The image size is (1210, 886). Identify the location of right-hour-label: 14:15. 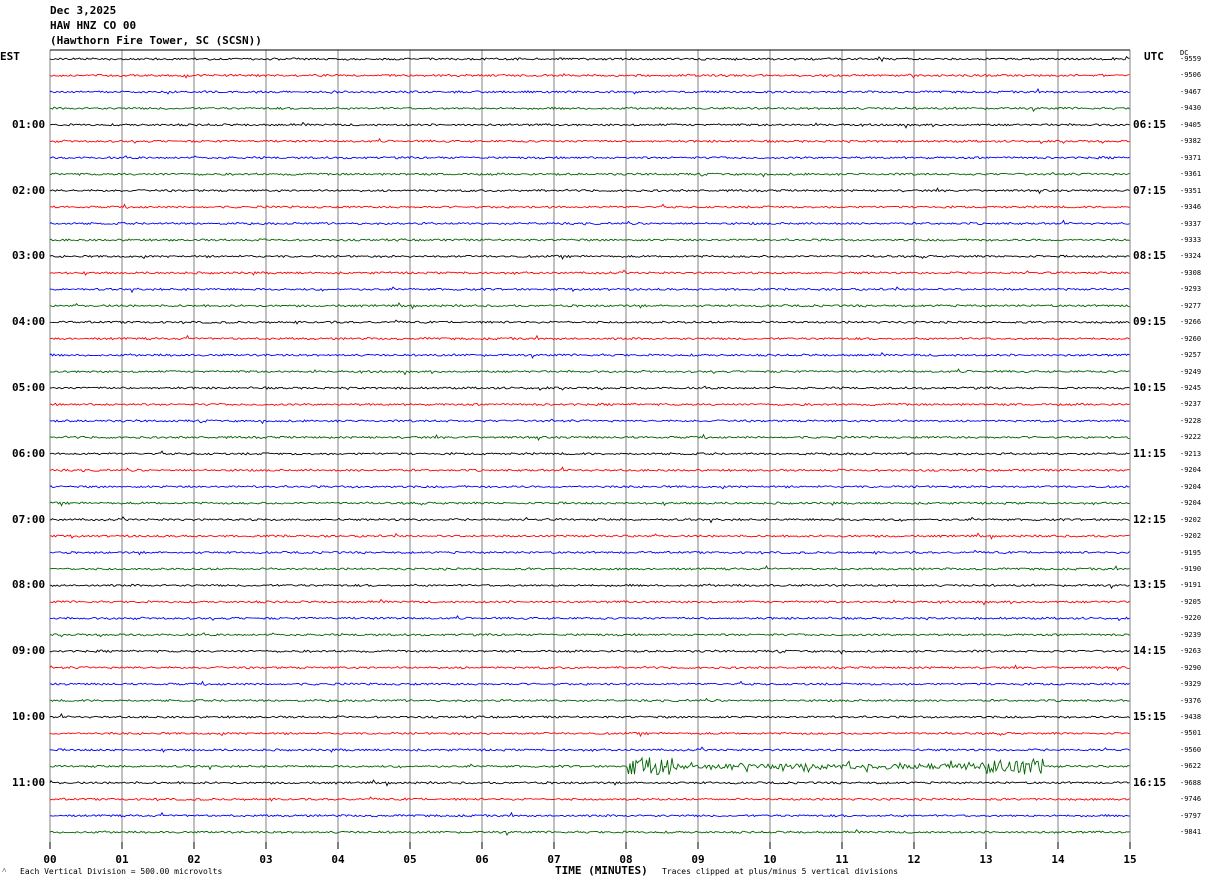
(1150, 651).